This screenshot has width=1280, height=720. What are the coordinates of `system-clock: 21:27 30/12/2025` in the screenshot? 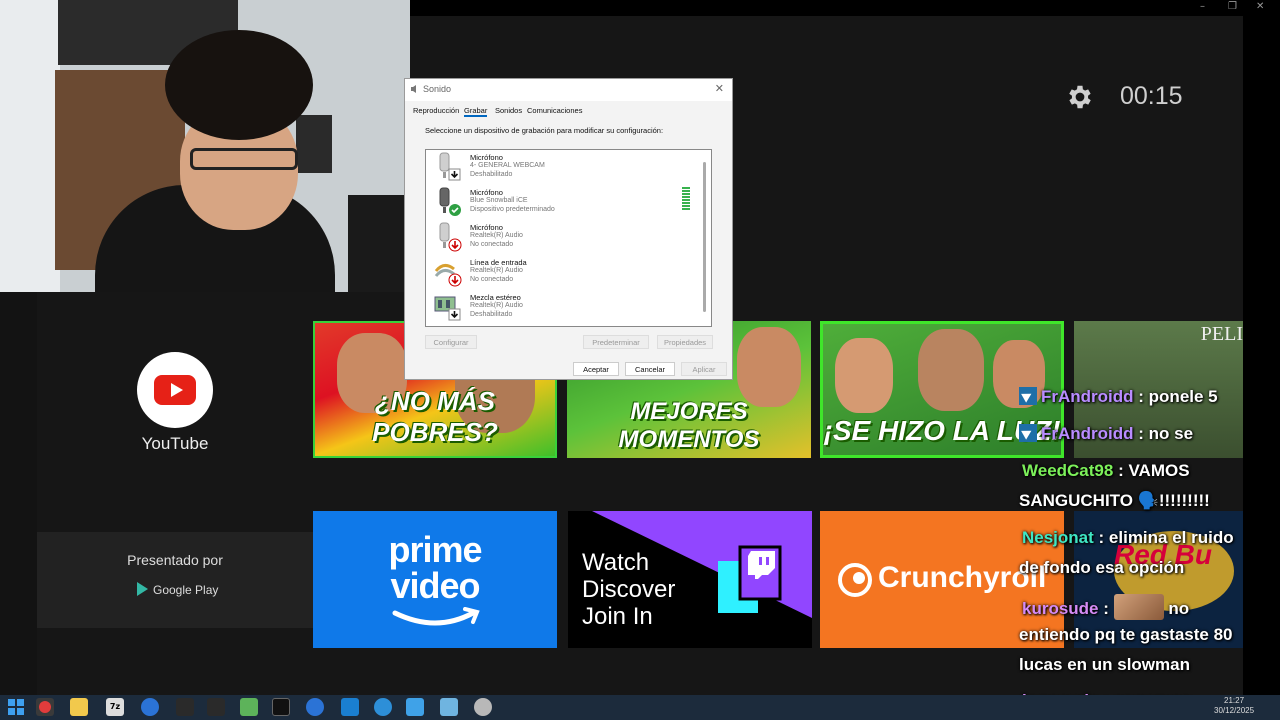 It's located at (1234, 706).